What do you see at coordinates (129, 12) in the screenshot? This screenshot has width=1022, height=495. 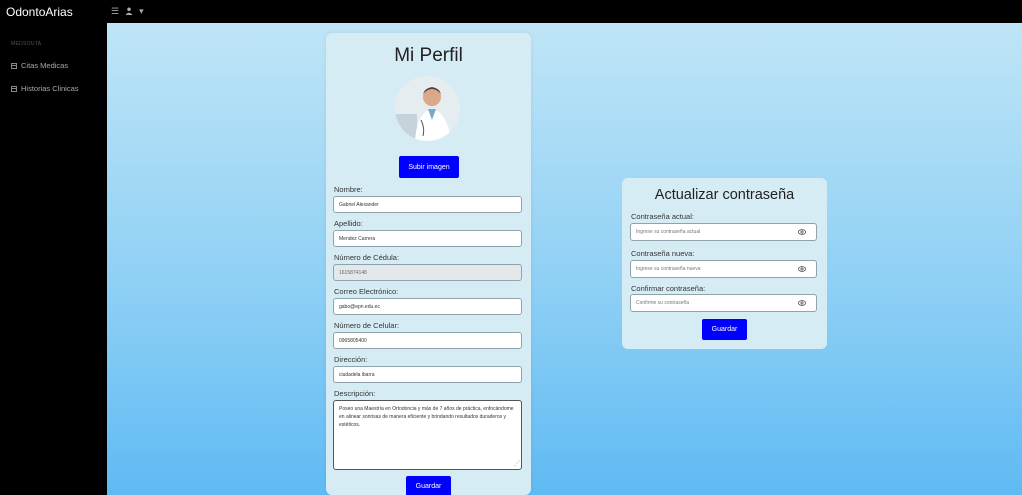 I see `user-icon` at bounding box center [129, 12].